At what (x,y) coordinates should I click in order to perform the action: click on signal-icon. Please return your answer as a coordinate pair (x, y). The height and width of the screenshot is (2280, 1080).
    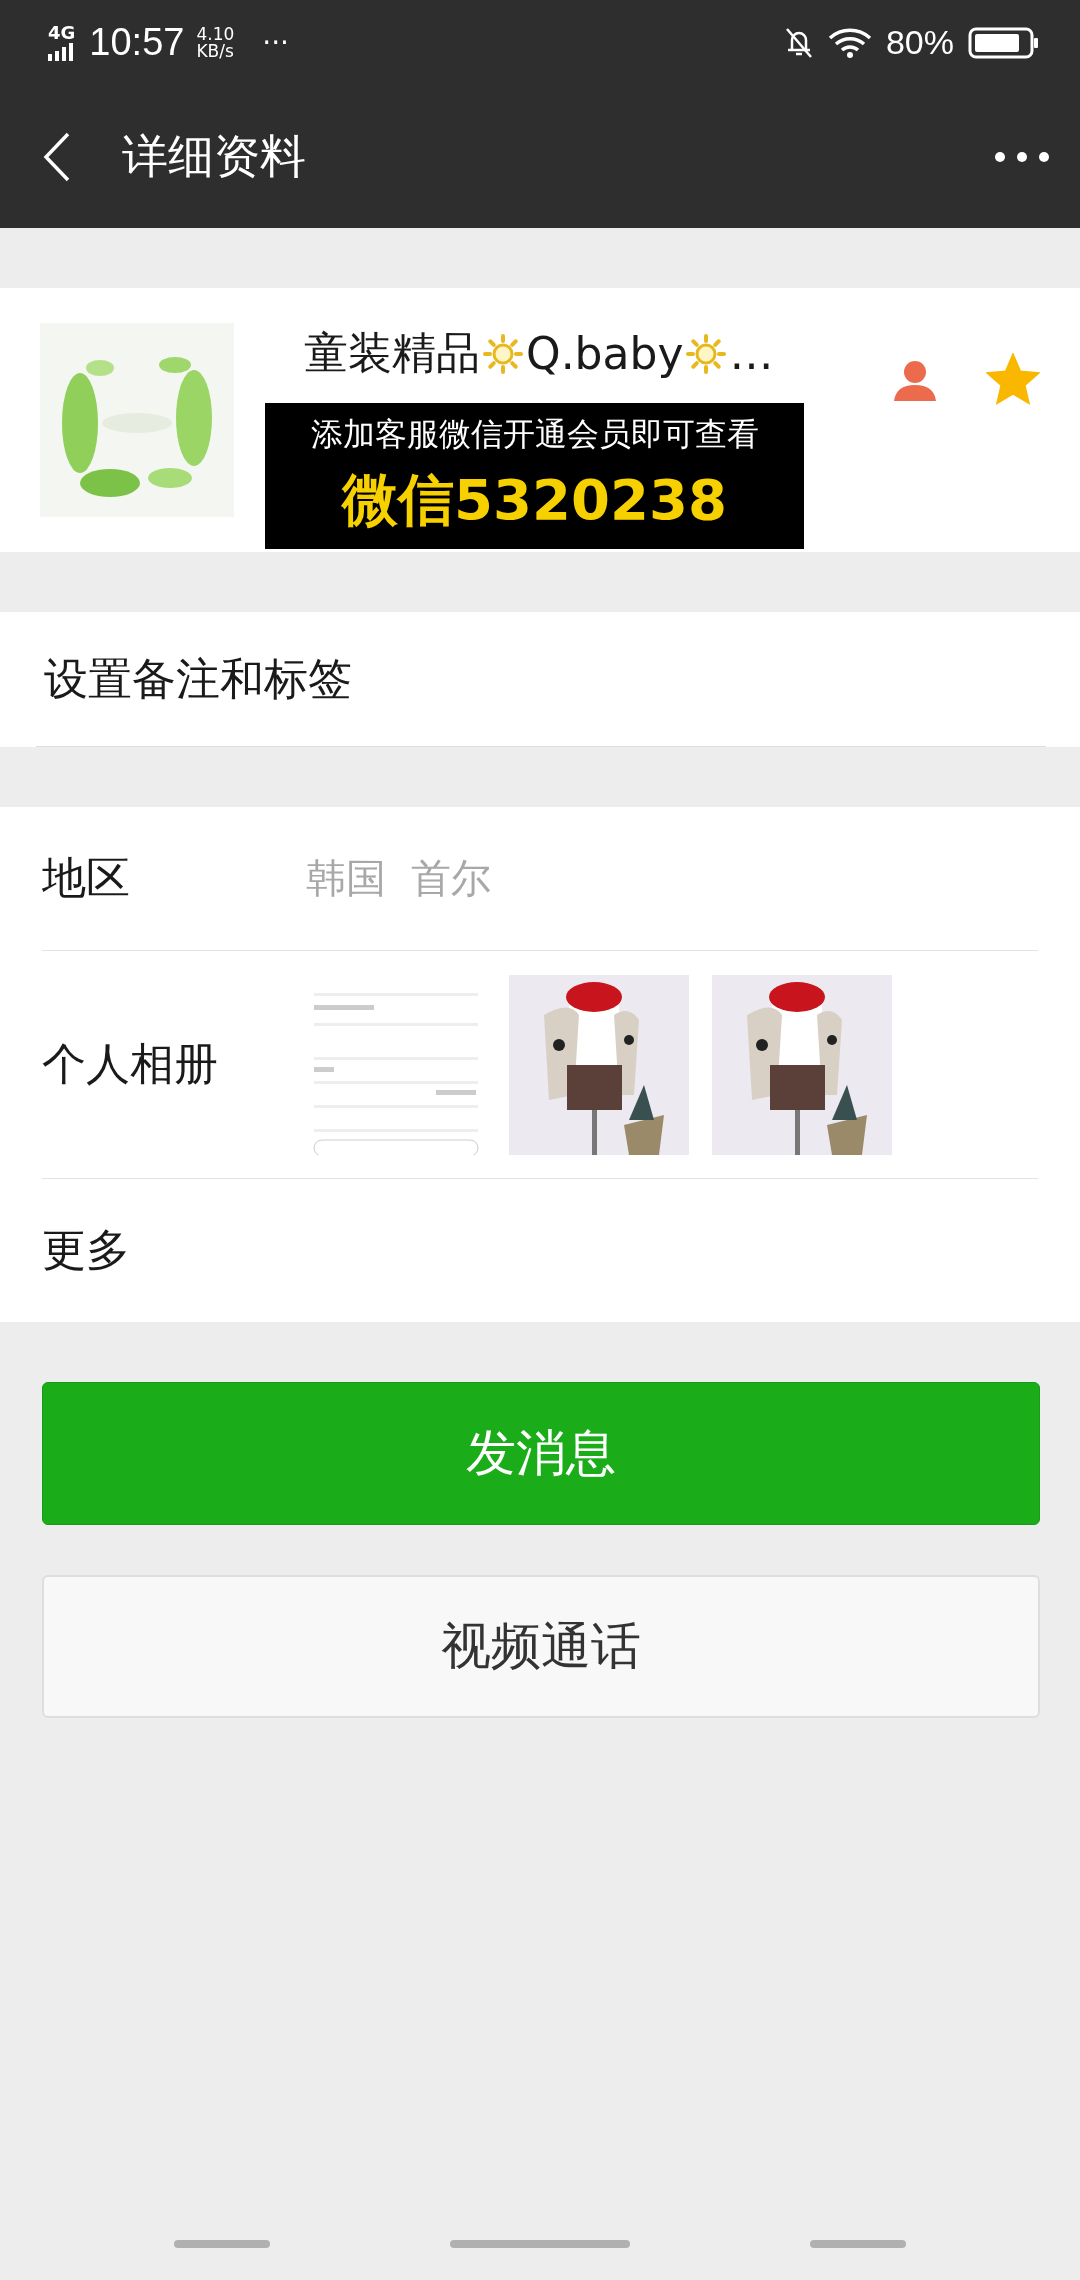
    Looking at the image, I should click on (61, 52).